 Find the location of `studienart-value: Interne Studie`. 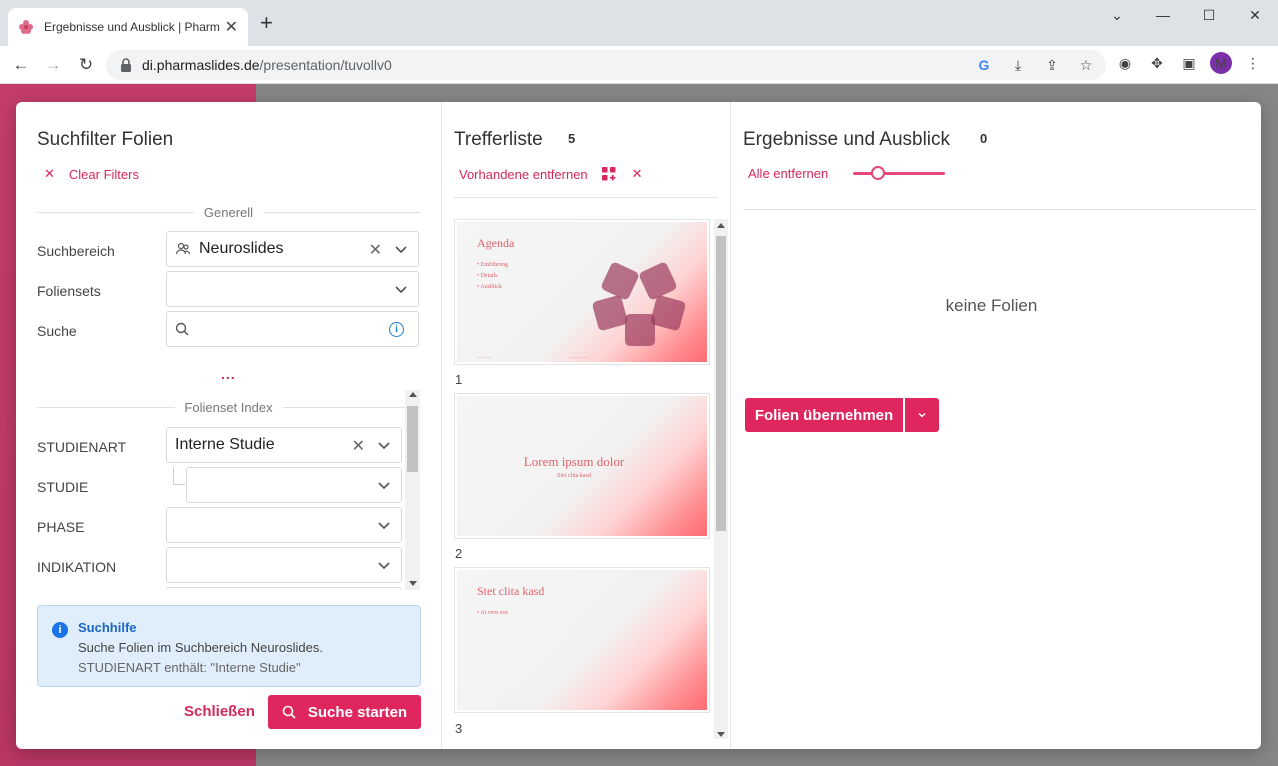

studienart-value: Interne Studie is located at coordinates (225, 444).